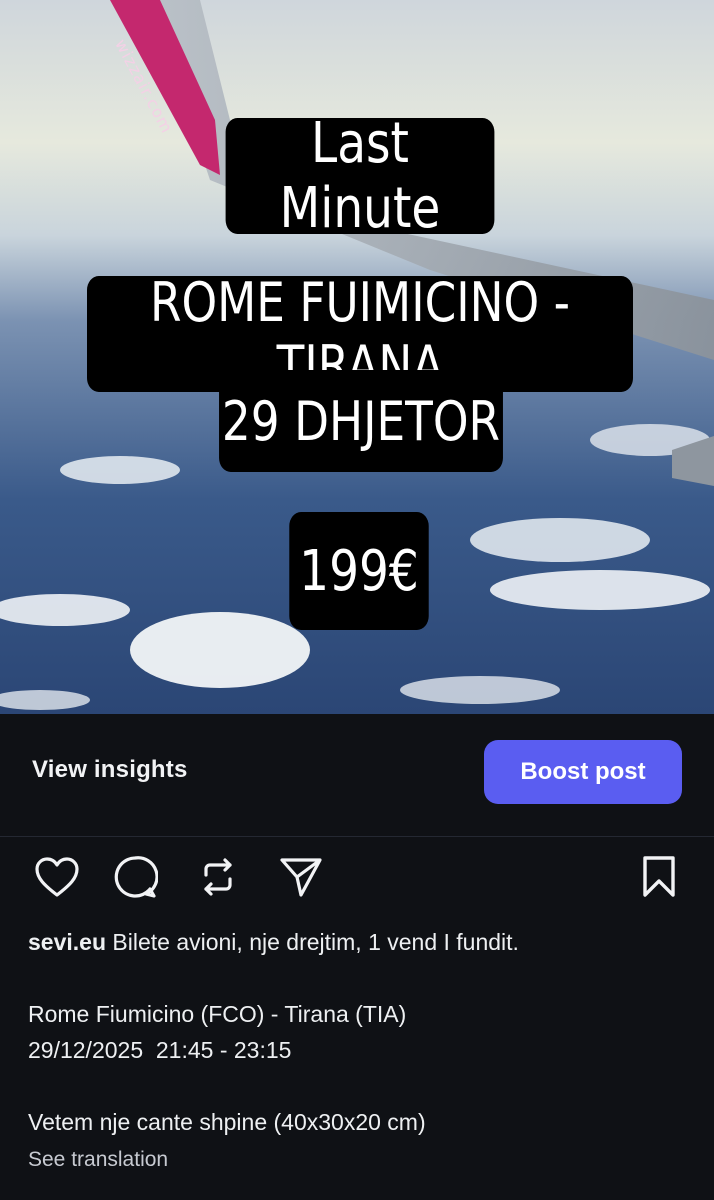 The image size is (714, 1200). Describe the element at coordinates (358, 1160) in the screenshot. I see `see-translation-link: See translation` at that location.